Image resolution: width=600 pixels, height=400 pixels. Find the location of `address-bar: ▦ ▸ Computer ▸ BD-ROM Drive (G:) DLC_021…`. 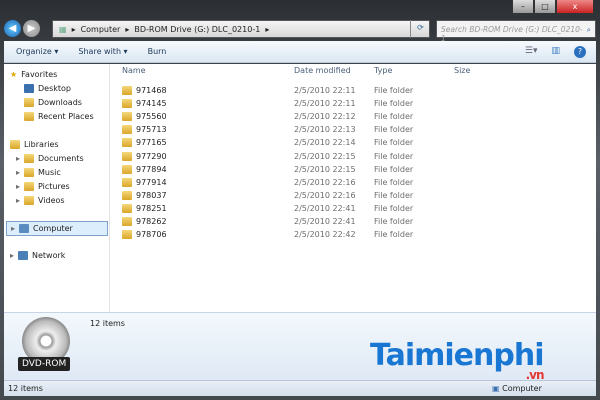

address-bar: ▦ ▸ Computer ▸ BD-ROM Drive (G:) DLC_021… is located at coordinates (241, 29).